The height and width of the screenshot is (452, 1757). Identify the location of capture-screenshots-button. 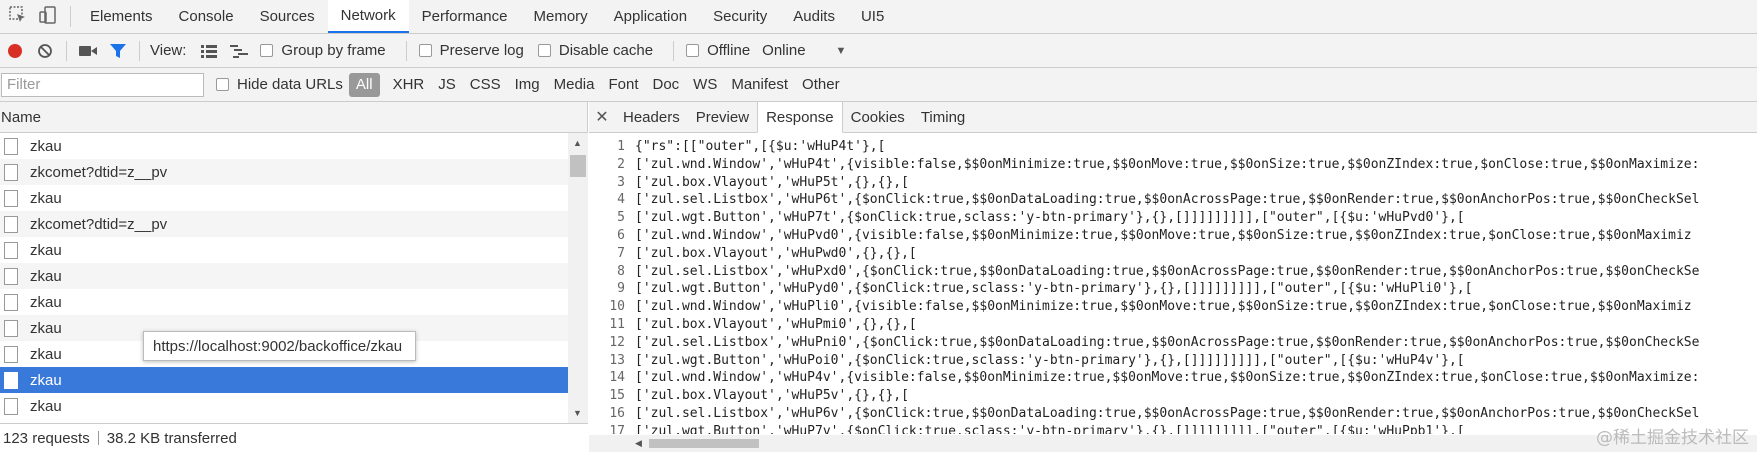
(88, 51).